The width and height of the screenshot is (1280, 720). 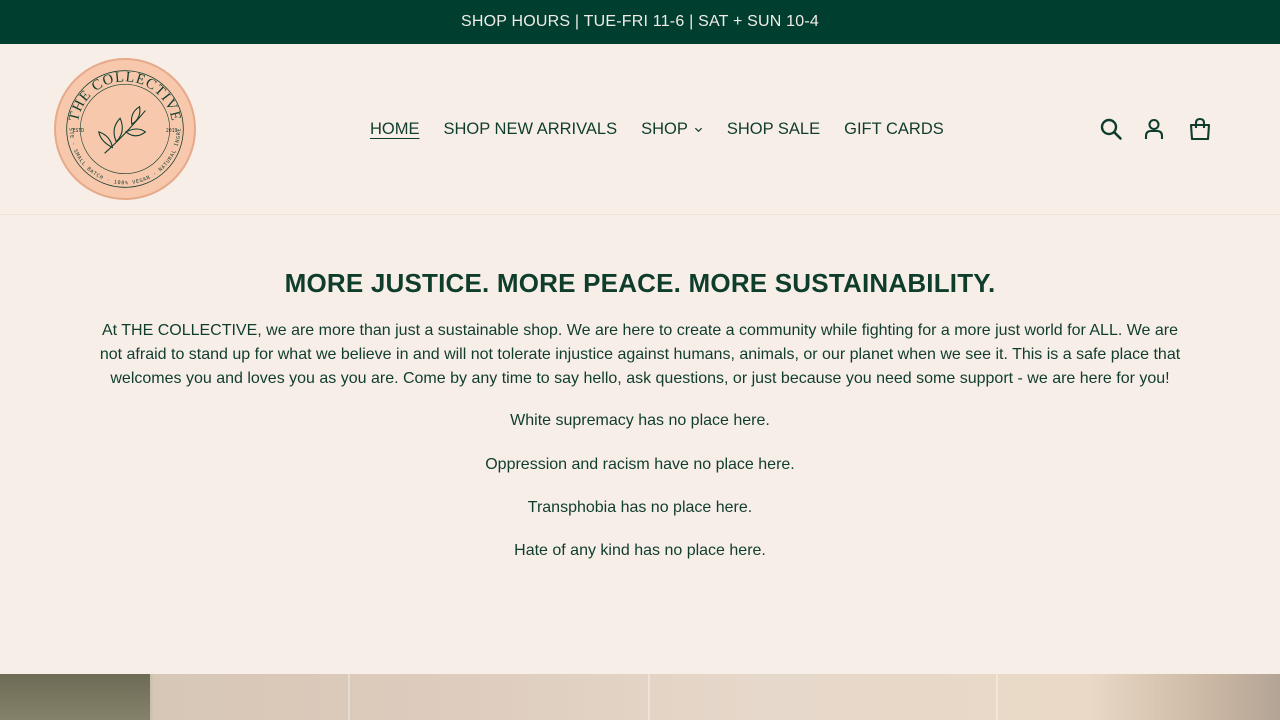 What do you see at coordinates (395, 129) in the screenshot?
I see `nav-home: HOME` at bounding box center [395, 129].